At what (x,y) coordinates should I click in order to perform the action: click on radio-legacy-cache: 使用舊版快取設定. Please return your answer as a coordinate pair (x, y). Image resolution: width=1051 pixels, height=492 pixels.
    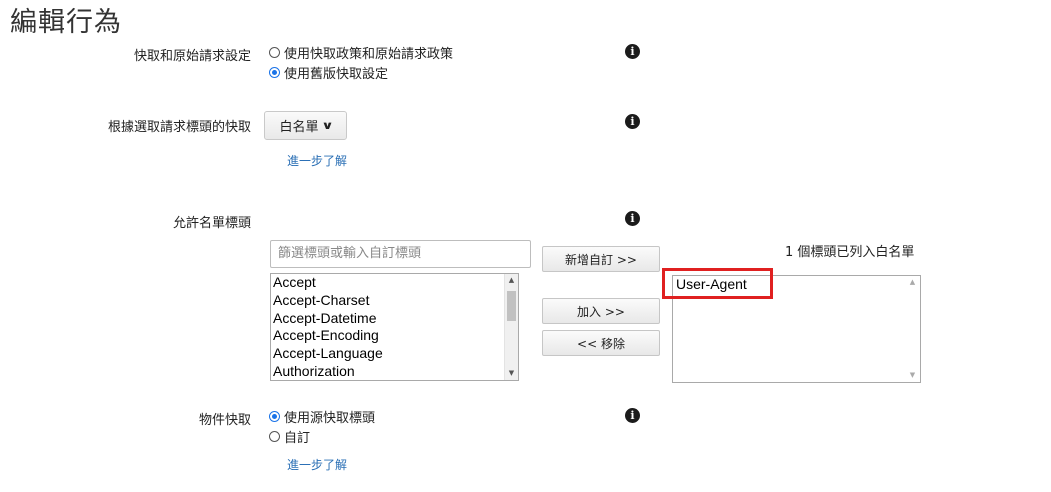
    Looking at the image, I should click on (328, 72).